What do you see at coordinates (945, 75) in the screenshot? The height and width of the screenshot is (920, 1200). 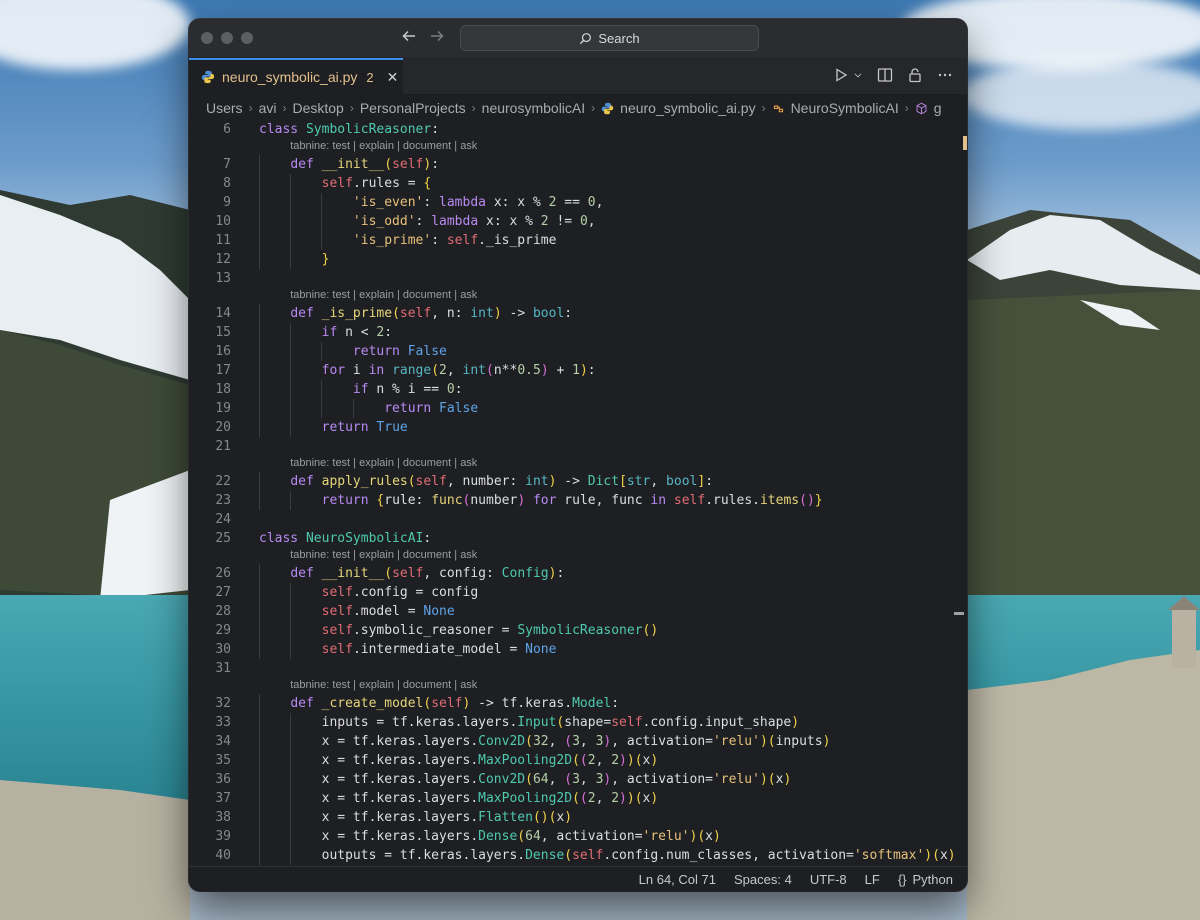 I see `more-icon` at bounding box center [945, 75].